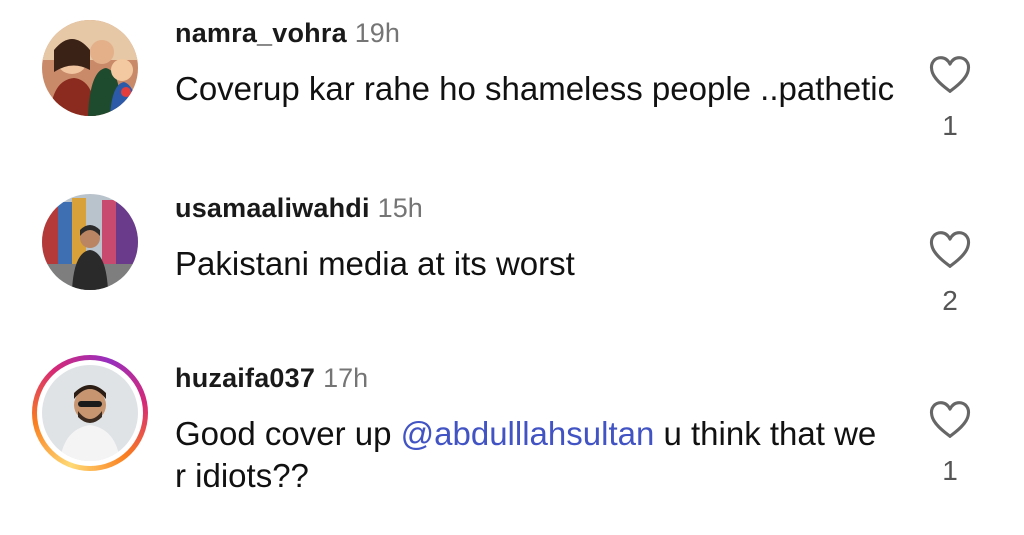 This screenshot has height=535, width=1024. What do you see at coordinates (377, 33) in the screenshot?
I see `timestamp: 19h` at bounding box center [377, 33].